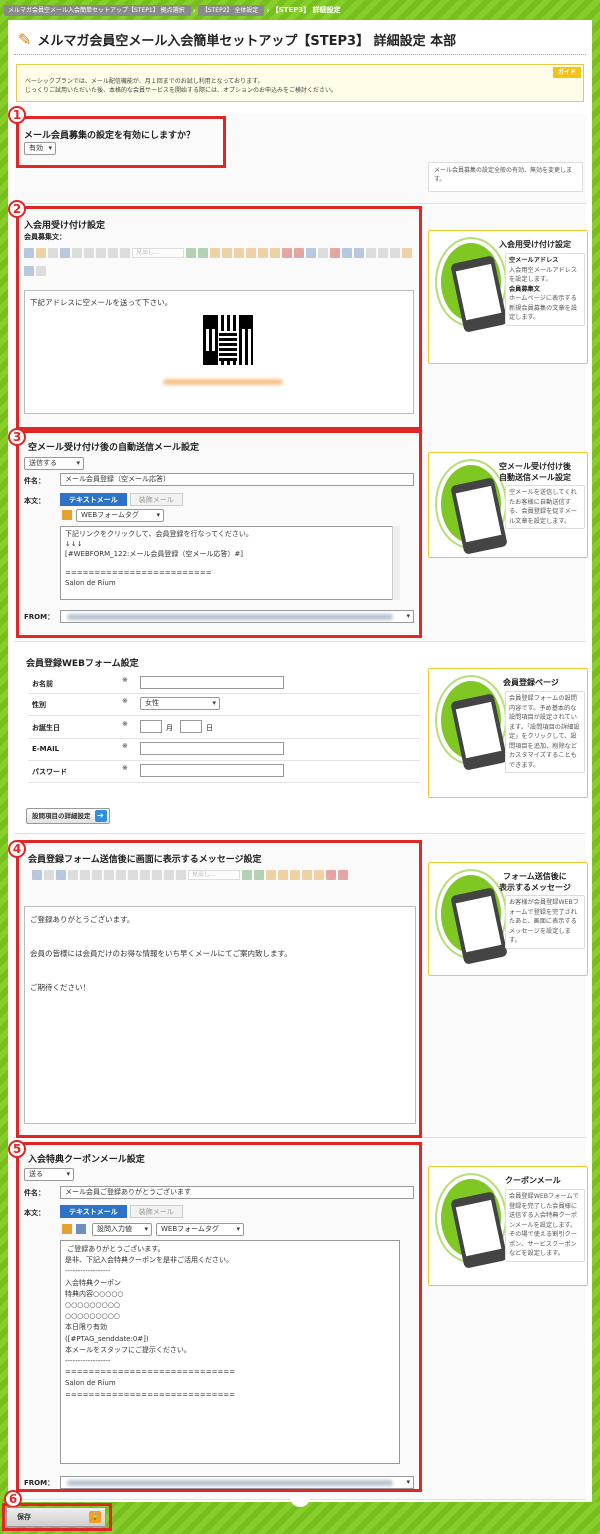 The height and width of the screenshot is (1534, 600). What do you see at coordinates (49, 1174) in the screenshot?
I see `coupon-send-select: 送る` at bounding box center [49, 1174].